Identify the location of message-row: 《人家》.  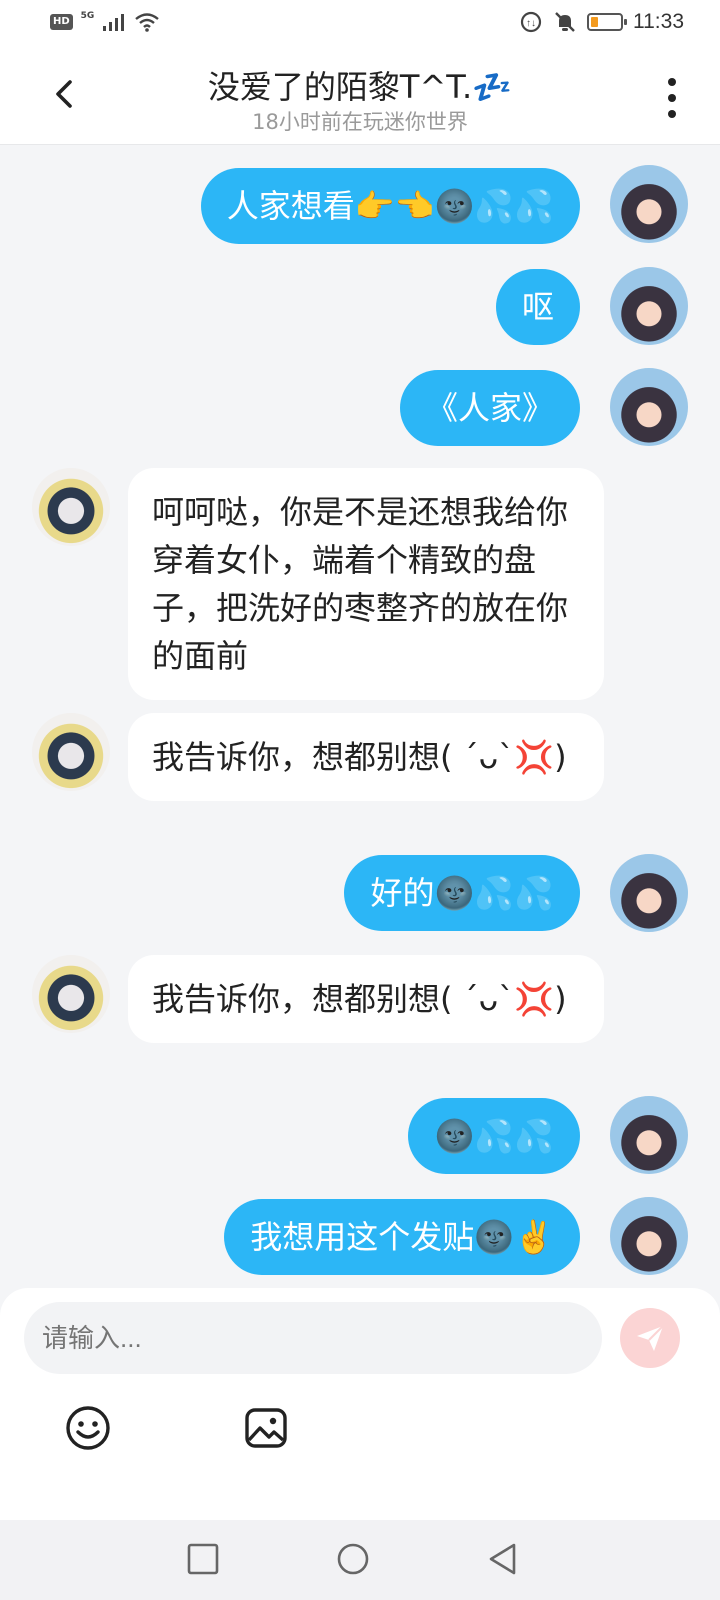
(360, 408).